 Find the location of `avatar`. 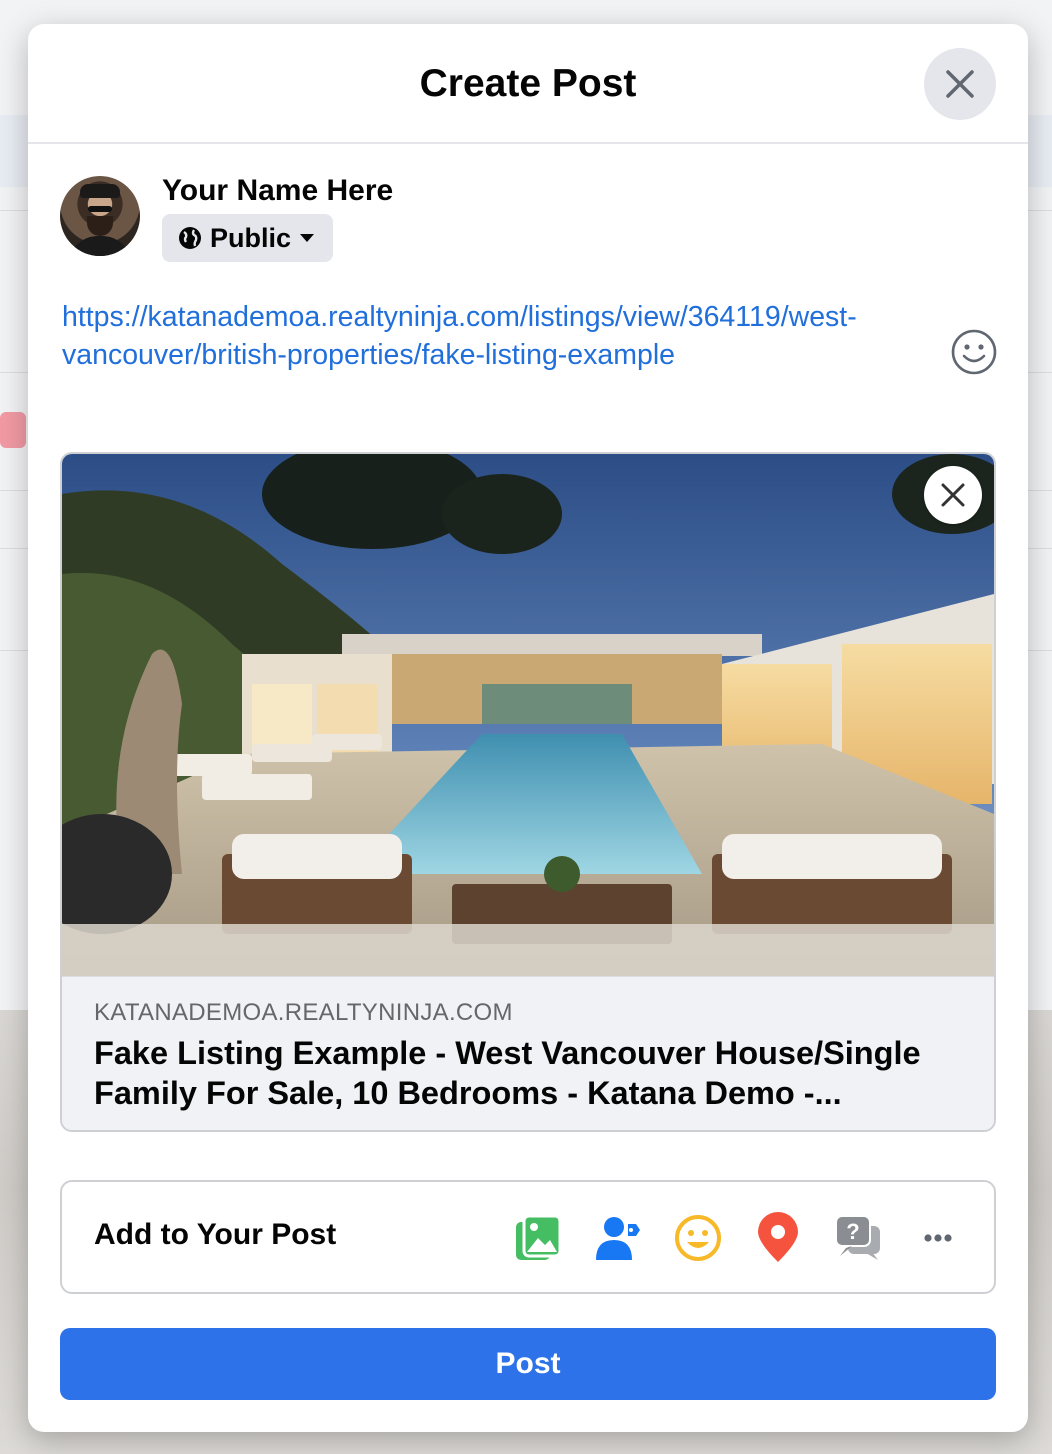

avatar is located at coordinates (100, 216).